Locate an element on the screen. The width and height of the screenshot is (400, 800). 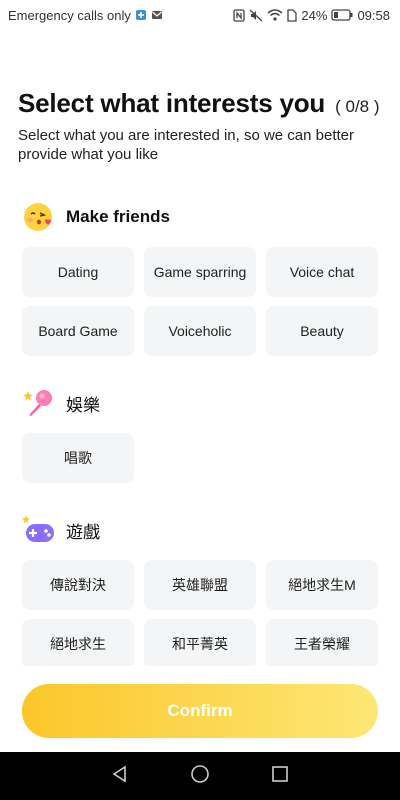
section-entertainment: 娛樂 is located at coordinates (61, 403).